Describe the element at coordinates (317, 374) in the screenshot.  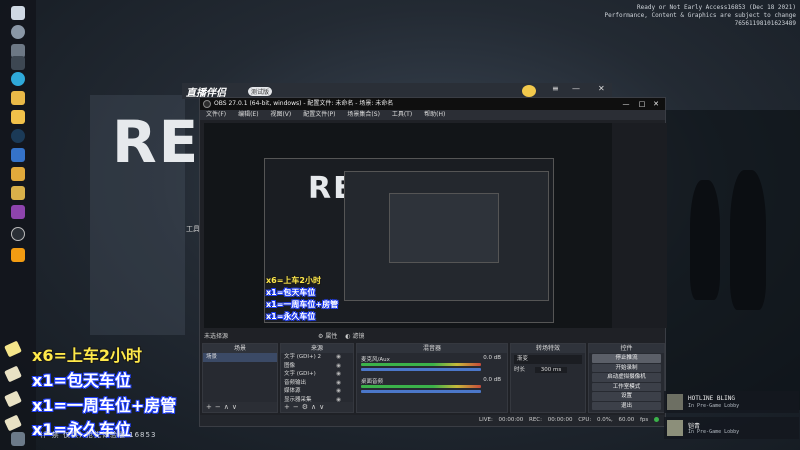
I see `source-item: 文字 (GDI+) ◉` at that location.